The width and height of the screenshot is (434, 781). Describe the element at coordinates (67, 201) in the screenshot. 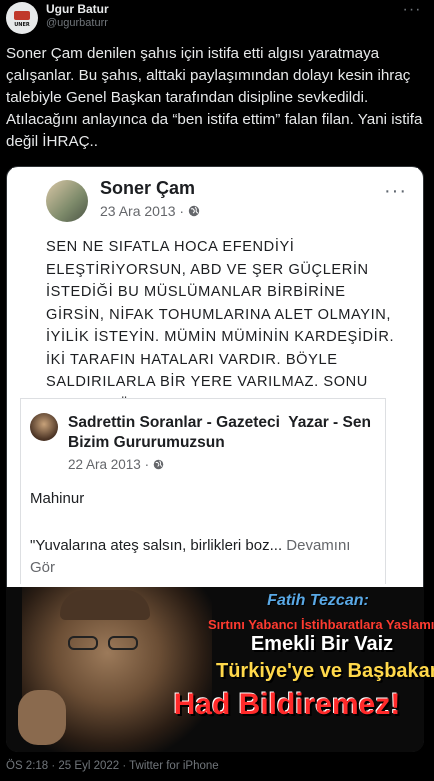

I see `facebook-avatar` at that location.